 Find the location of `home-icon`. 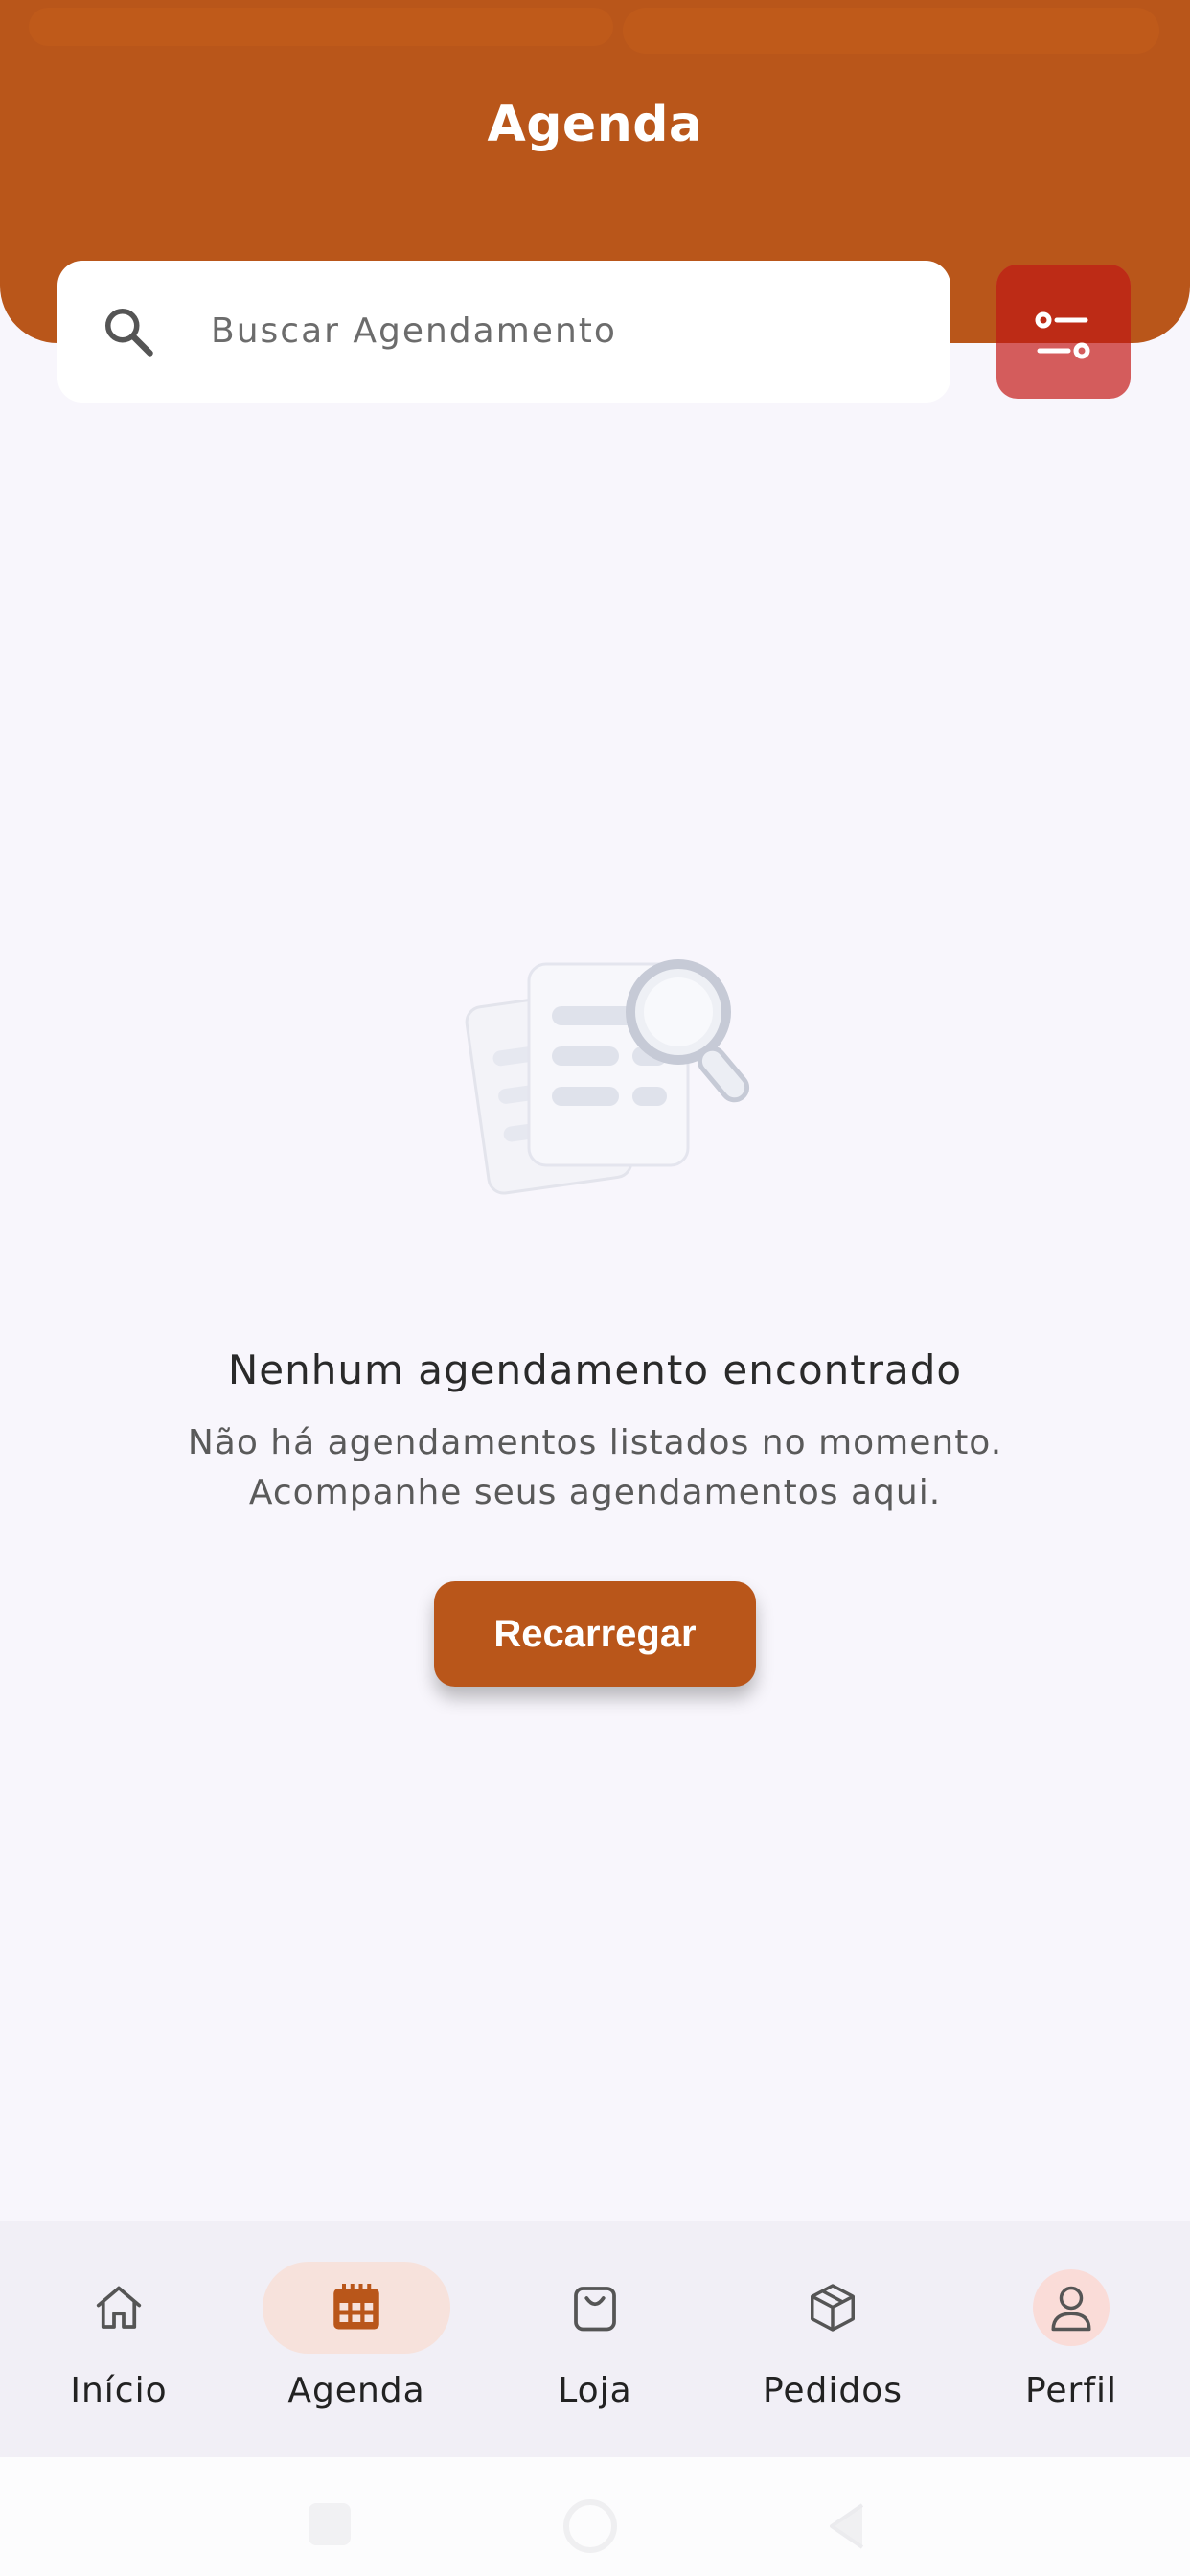

home-icon is located at coordinates (119, 2307).